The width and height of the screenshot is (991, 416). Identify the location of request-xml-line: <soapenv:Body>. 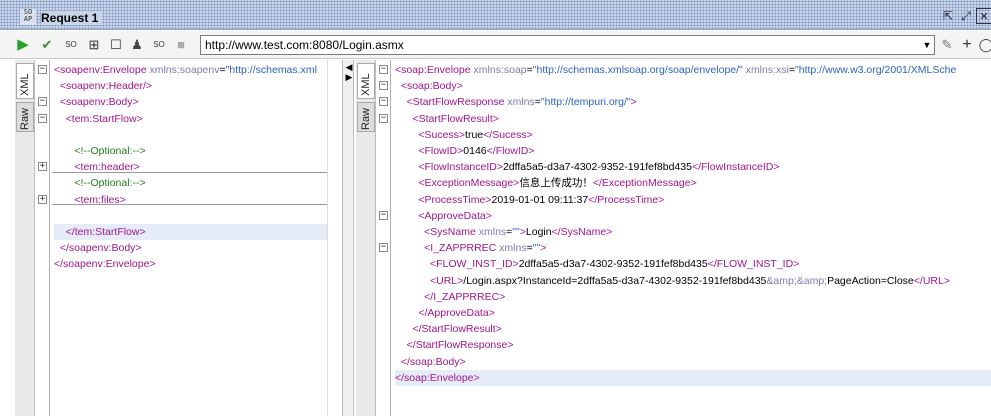
(190, 102).